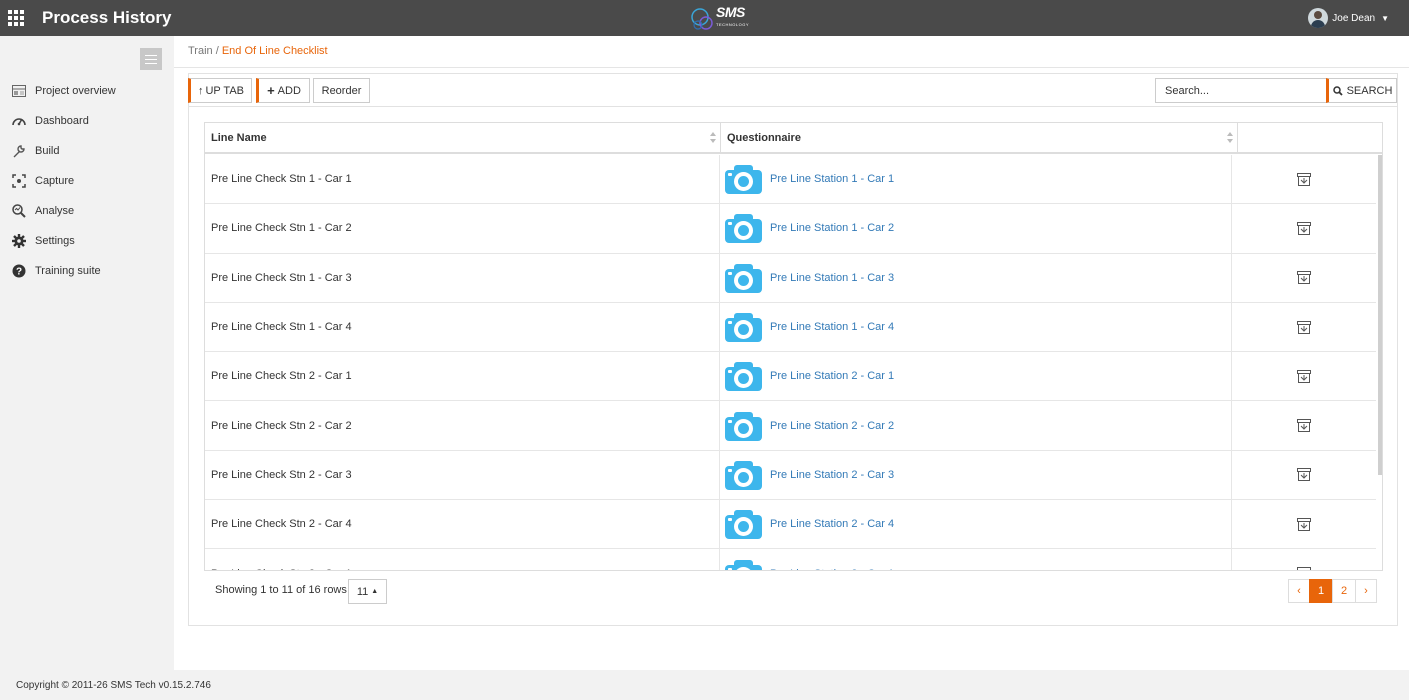 Image resolution: width=1409 pixels, height=700 pixels. I want to click on questionnaire-link: Pre Line Station 2 - Car 1, so click(832, 376).